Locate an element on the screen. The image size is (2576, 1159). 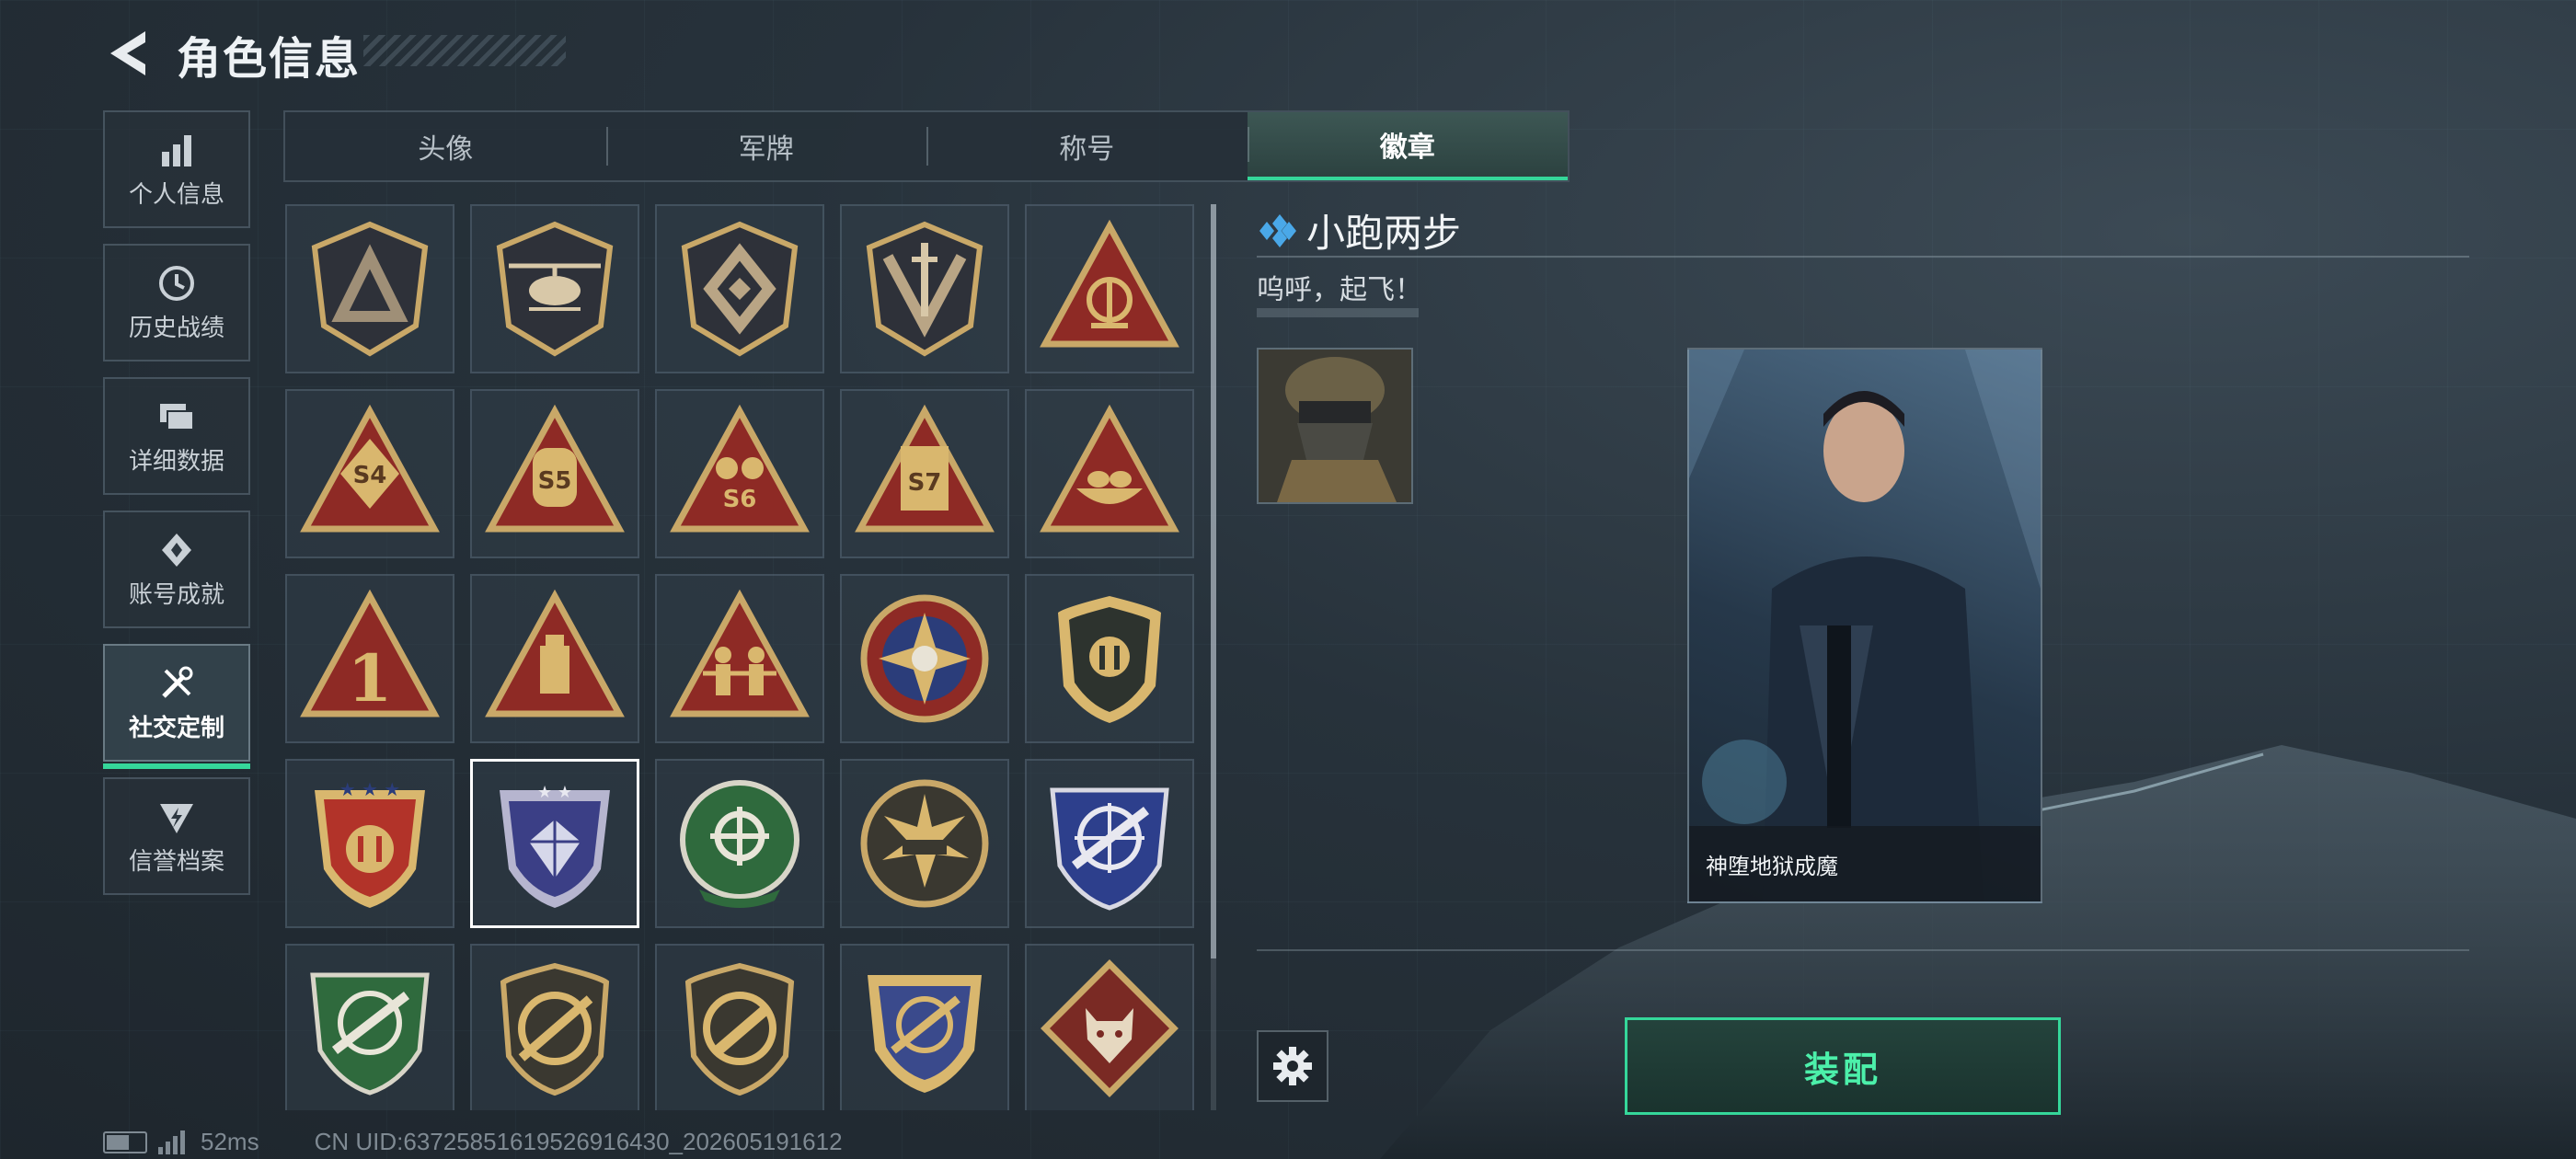
signal-icon is located at coordinates (171, 1142).